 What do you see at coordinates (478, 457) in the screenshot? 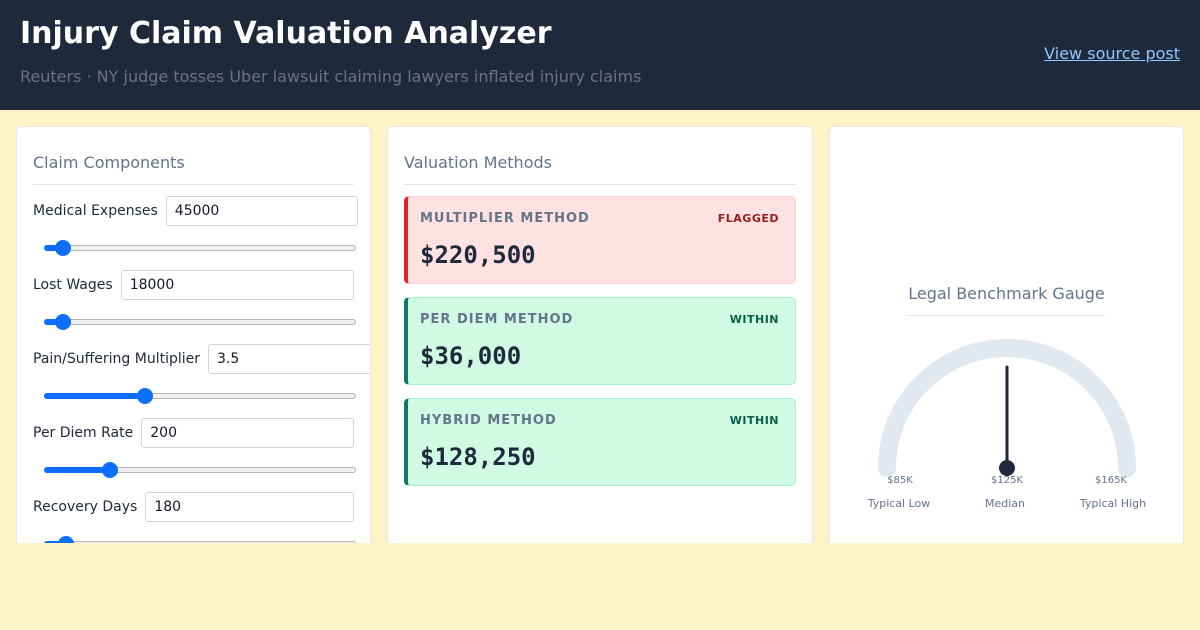
I see `method-value: $128,250` at bounding box center [478, 457].